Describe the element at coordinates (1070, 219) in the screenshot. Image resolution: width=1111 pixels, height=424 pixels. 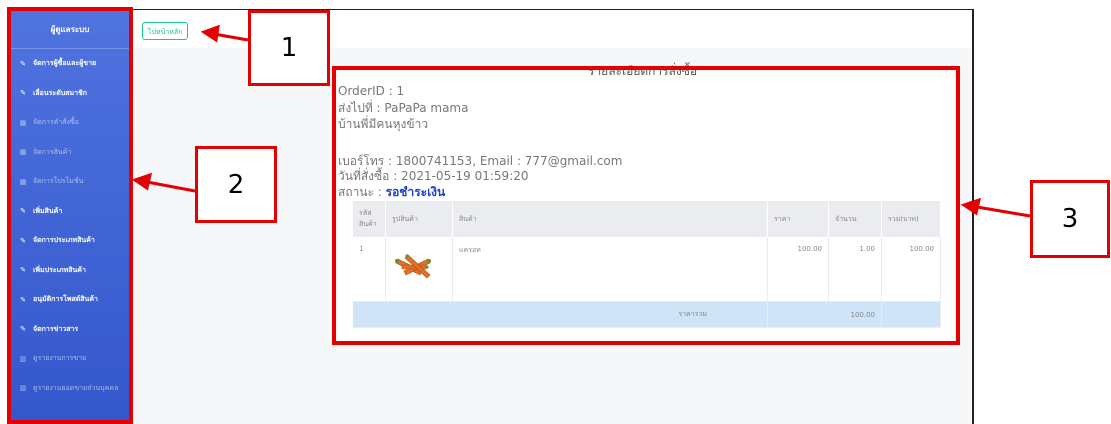
I see `callout-label-3: 3` at that location.